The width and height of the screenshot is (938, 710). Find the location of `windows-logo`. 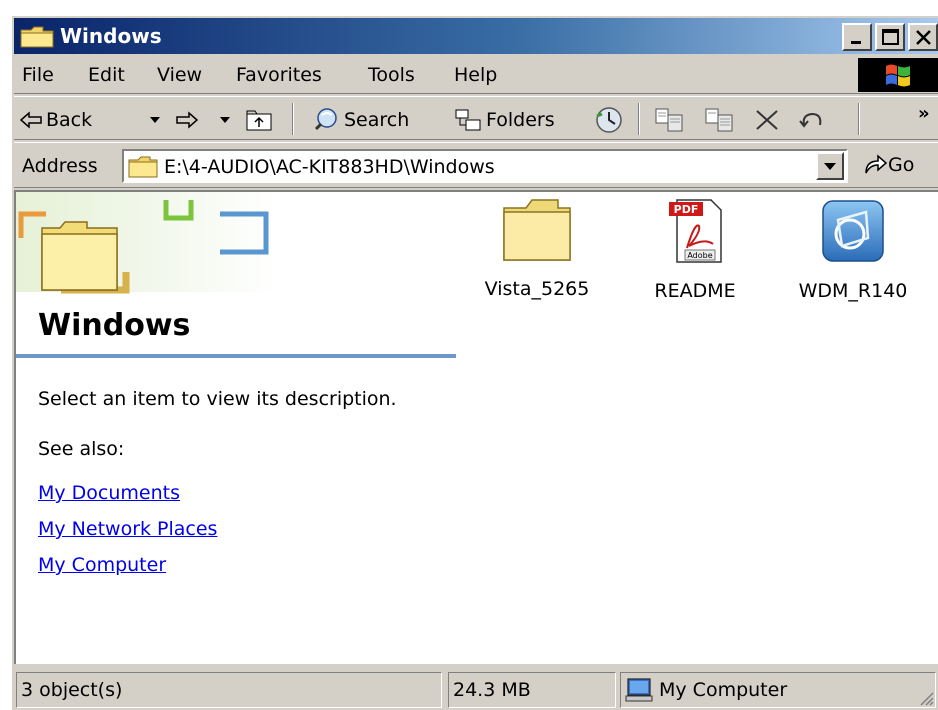

windows-logo is located at coordinates (898, 75).